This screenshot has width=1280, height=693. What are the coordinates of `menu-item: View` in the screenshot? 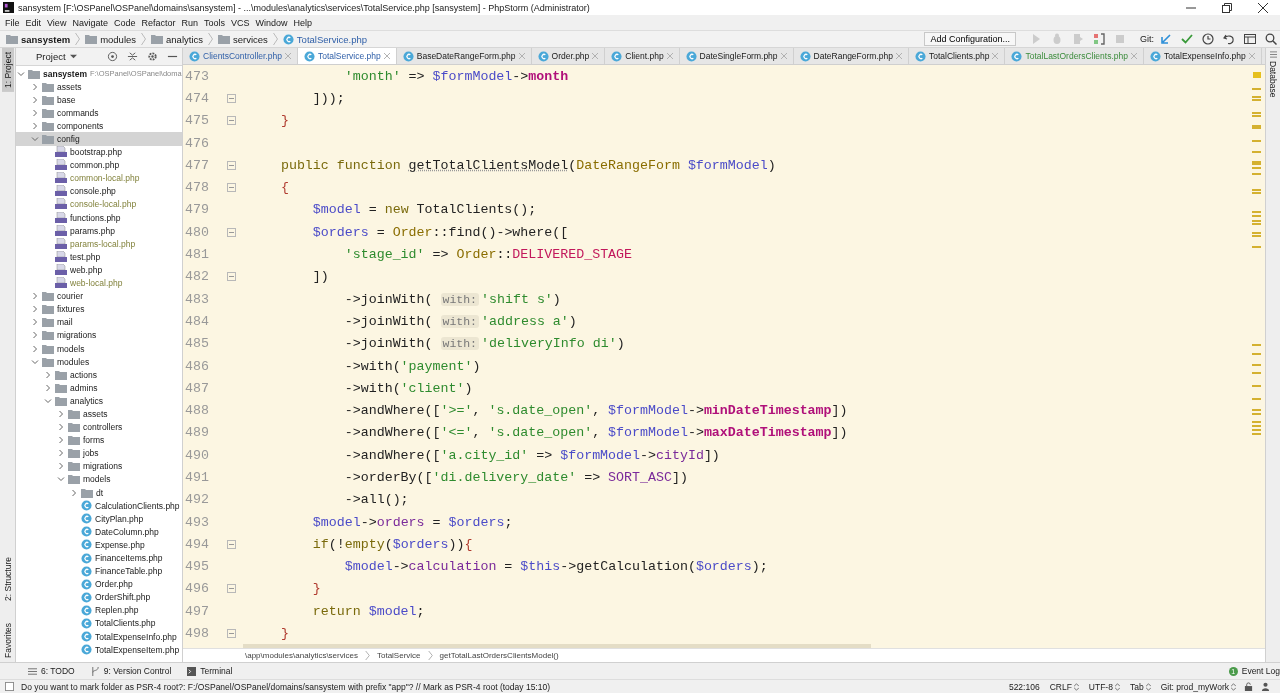 It's located at (57, 22).